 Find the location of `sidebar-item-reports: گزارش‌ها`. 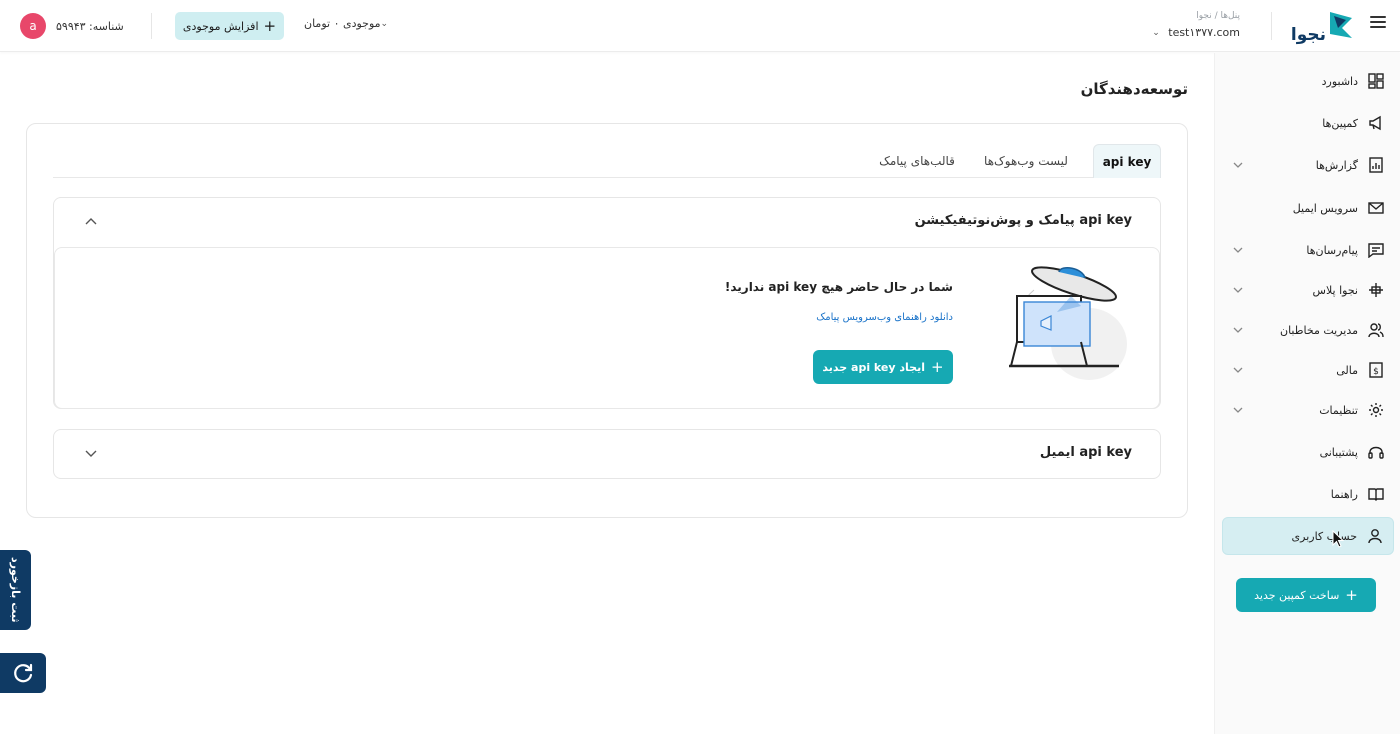

sidebar-item-reports: گزارش‌ها is located at coordinates (1308, 165).